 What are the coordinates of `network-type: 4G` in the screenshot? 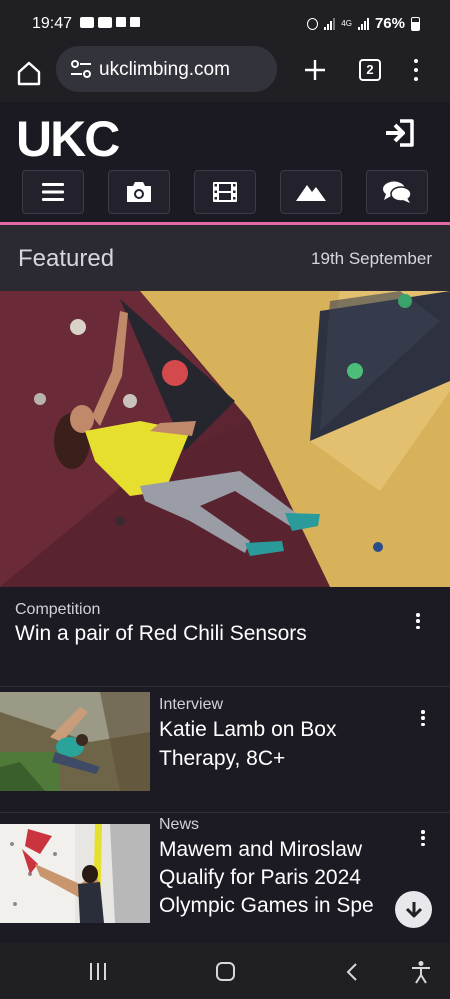 It's located at (346, 23).